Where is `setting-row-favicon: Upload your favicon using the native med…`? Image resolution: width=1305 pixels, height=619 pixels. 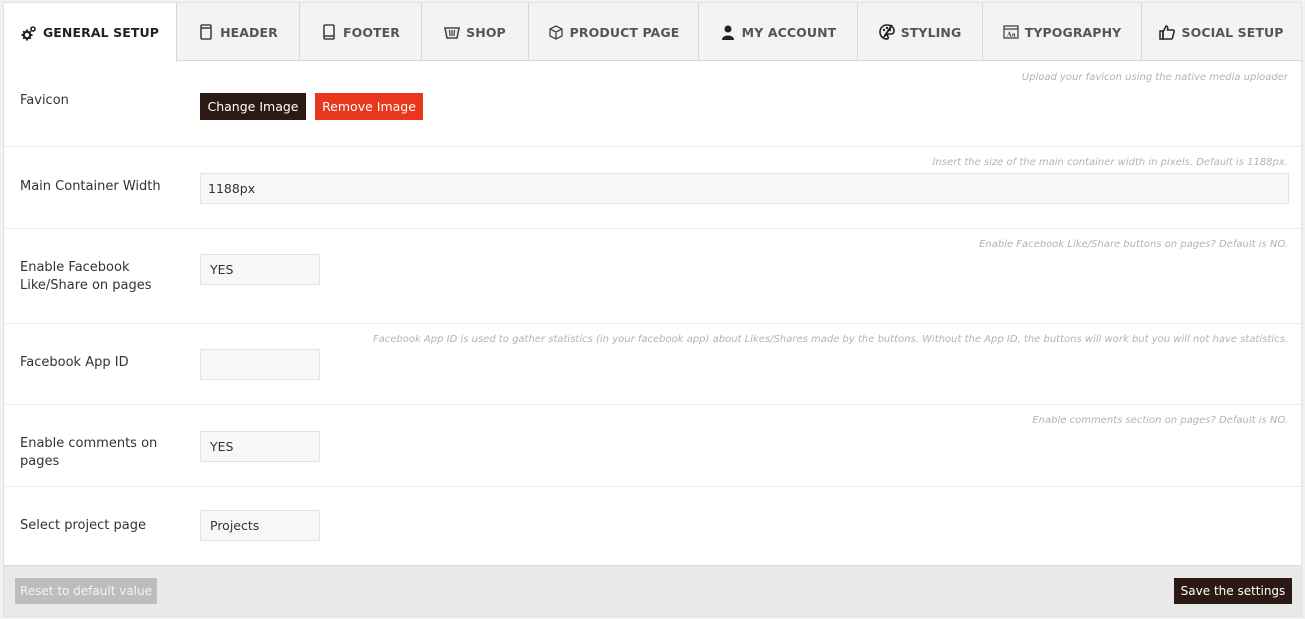
setting-row-favicon: Upload your favicon using the native med… is located at coordinates (652, 104).